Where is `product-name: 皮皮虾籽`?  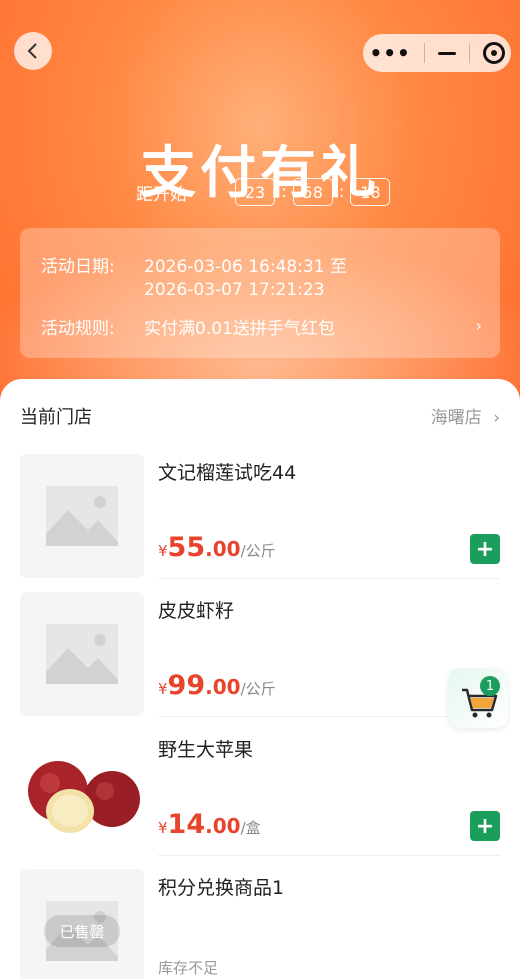
product-name: 皮皮虾籽 is located at coordinates (196, 611).